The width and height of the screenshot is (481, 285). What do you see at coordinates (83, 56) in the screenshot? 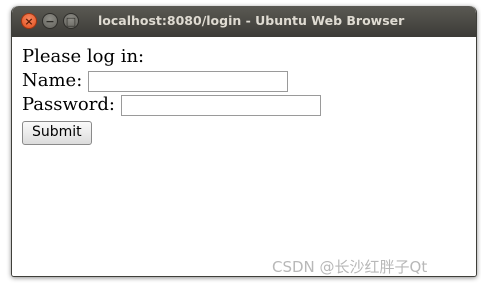
I see `form-heading: Please log in:` at bounding box center [83, 56].